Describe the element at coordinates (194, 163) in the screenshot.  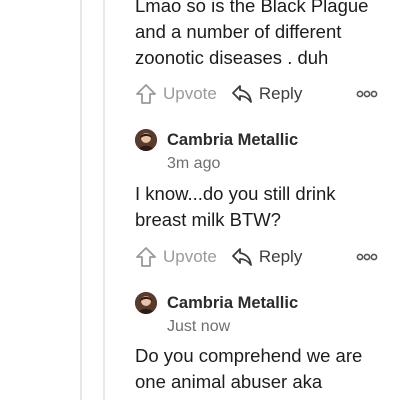
I see `comment-timestamp: 3m ago` at that location.